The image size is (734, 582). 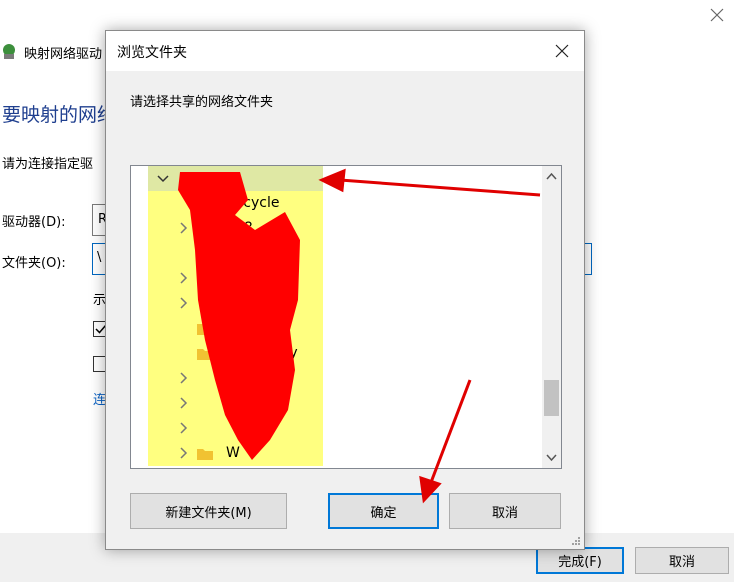 What do you see at coordinates (328, 253) in the screenshot?
I see `tree-item: ock` at bounding box center [328, 253].